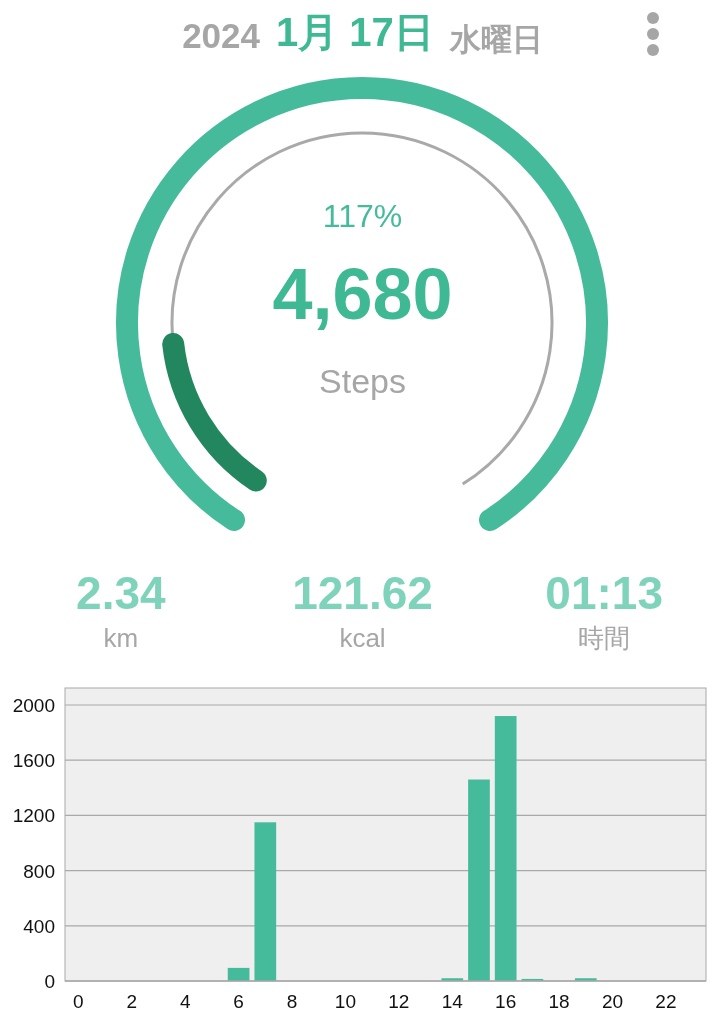  I want to click on y-tick-label: 0, so click(49, 981).